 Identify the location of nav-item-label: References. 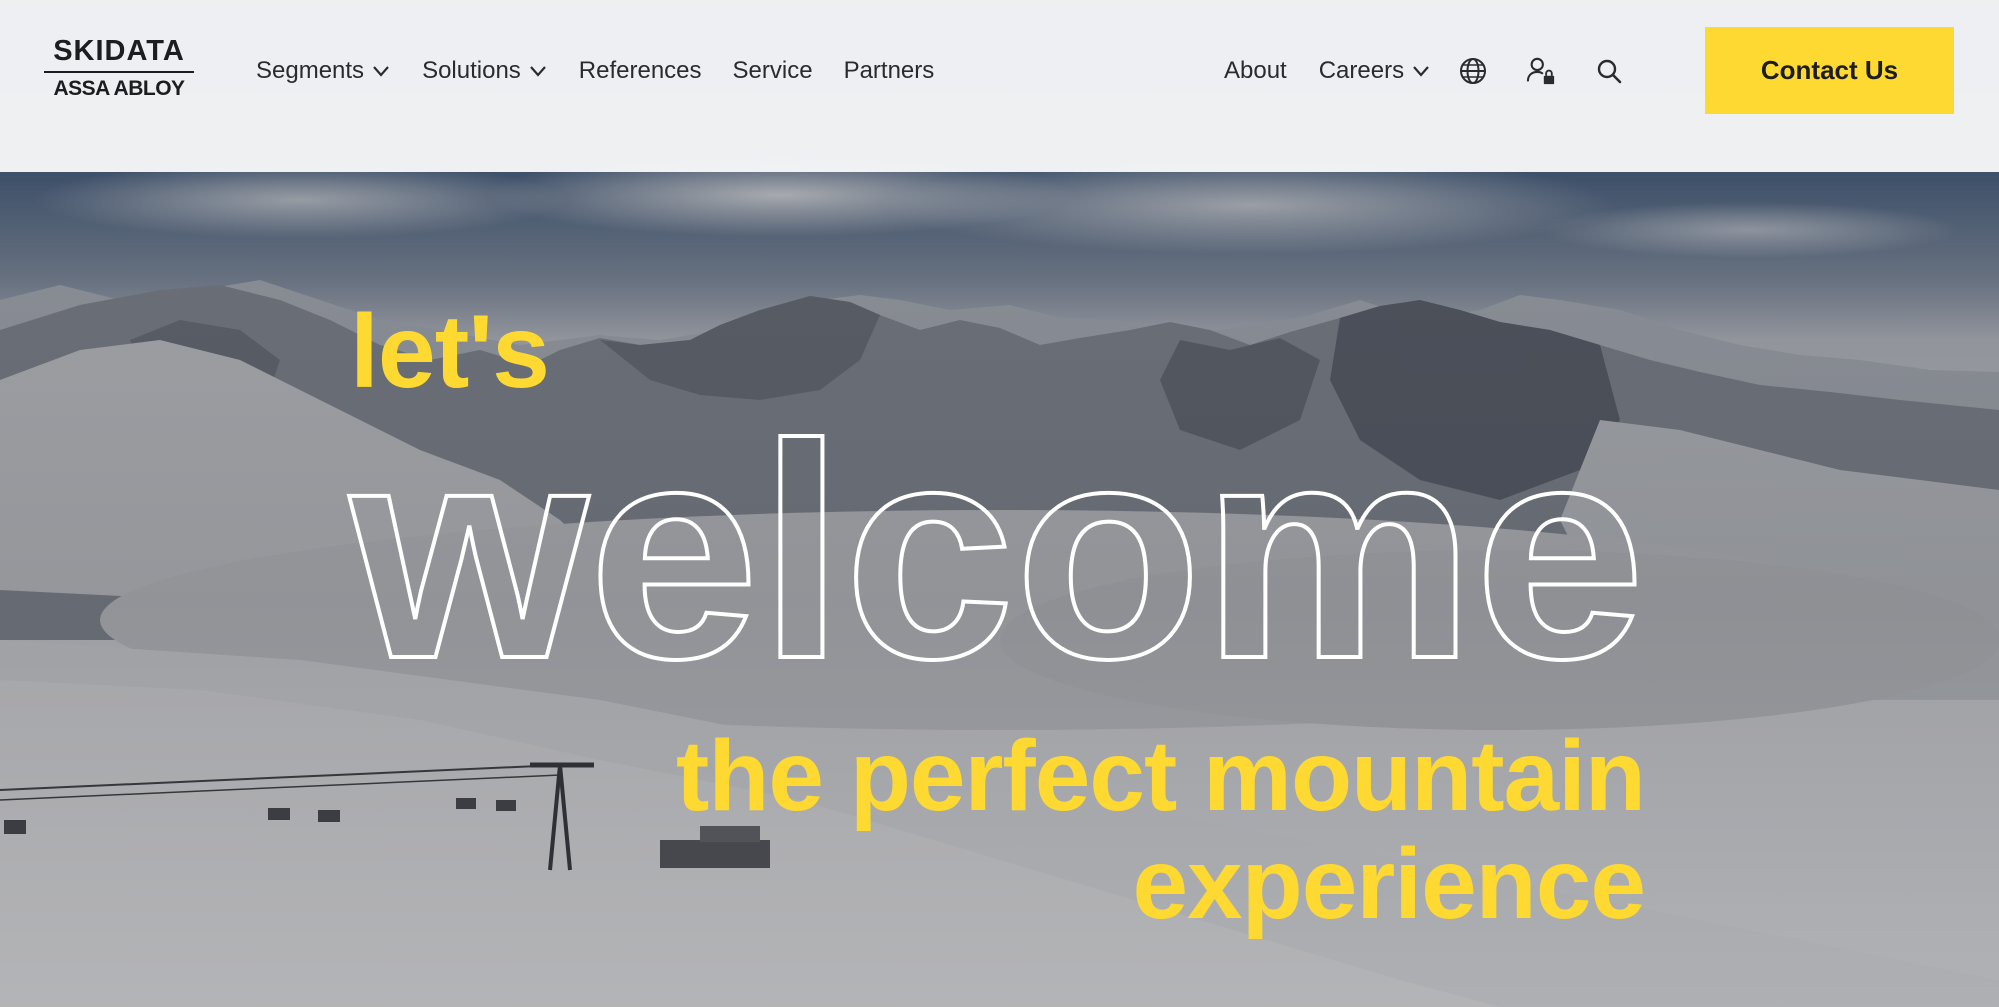
(640, 70).